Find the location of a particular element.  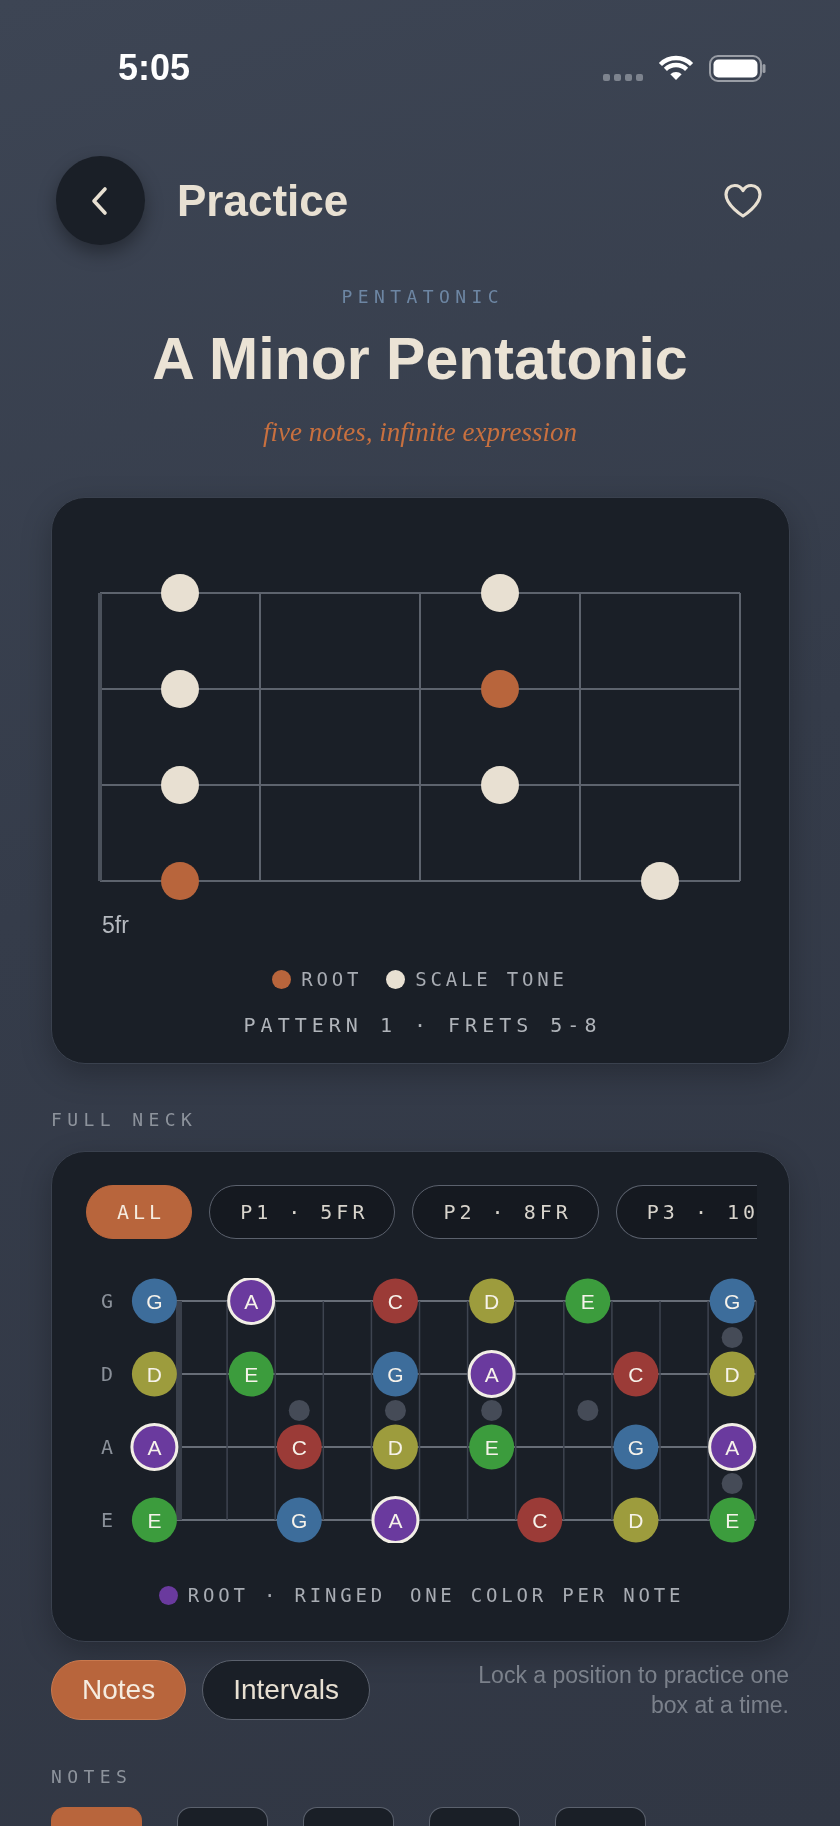

string-label: D is located at coordinates (107, 1374).